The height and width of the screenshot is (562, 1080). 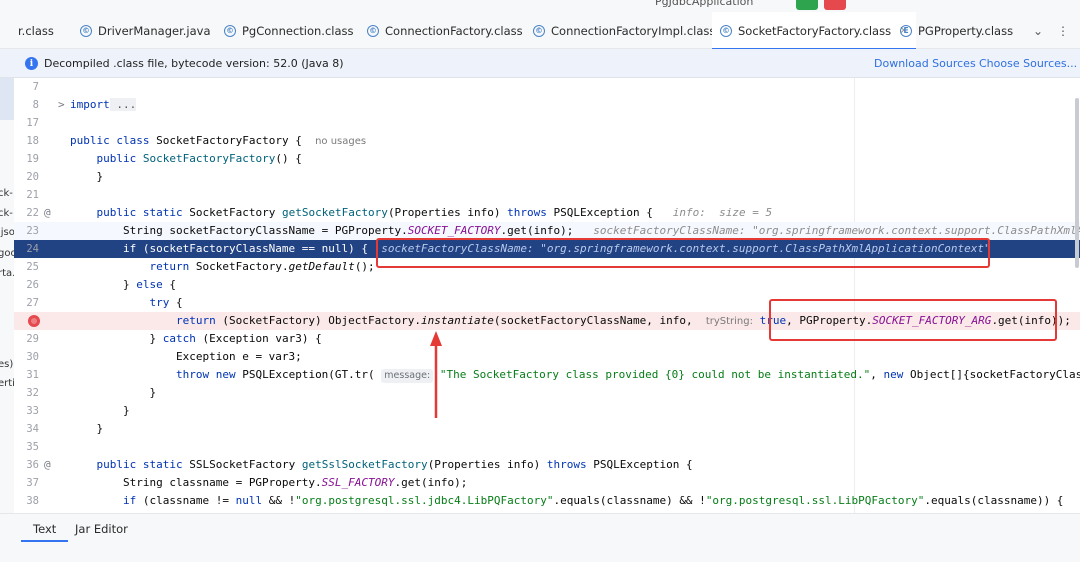 I want to click on line-number: 31, so click(x=32, y=375).